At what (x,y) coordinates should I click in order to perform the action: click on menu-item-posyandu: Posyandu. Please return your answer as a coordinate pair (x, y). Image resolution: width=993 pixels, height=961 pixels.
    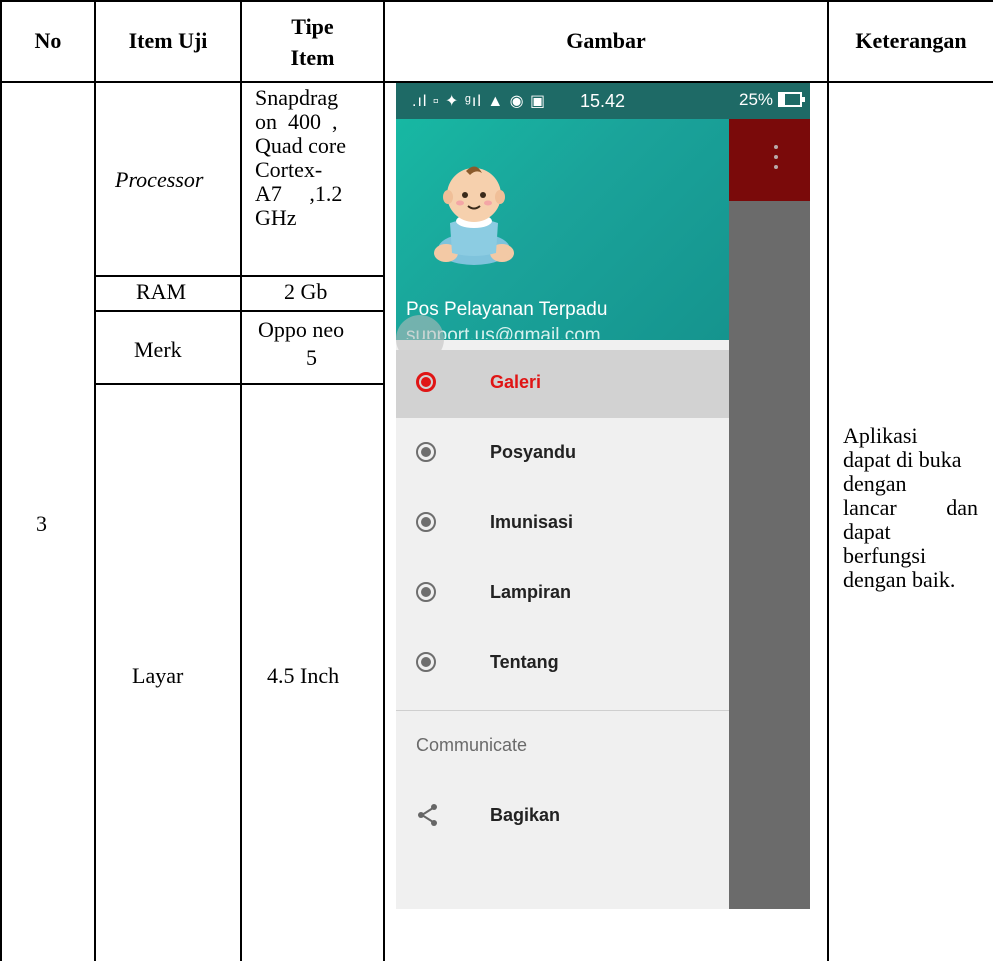
    Looking at the image, I should click on (562, 454).